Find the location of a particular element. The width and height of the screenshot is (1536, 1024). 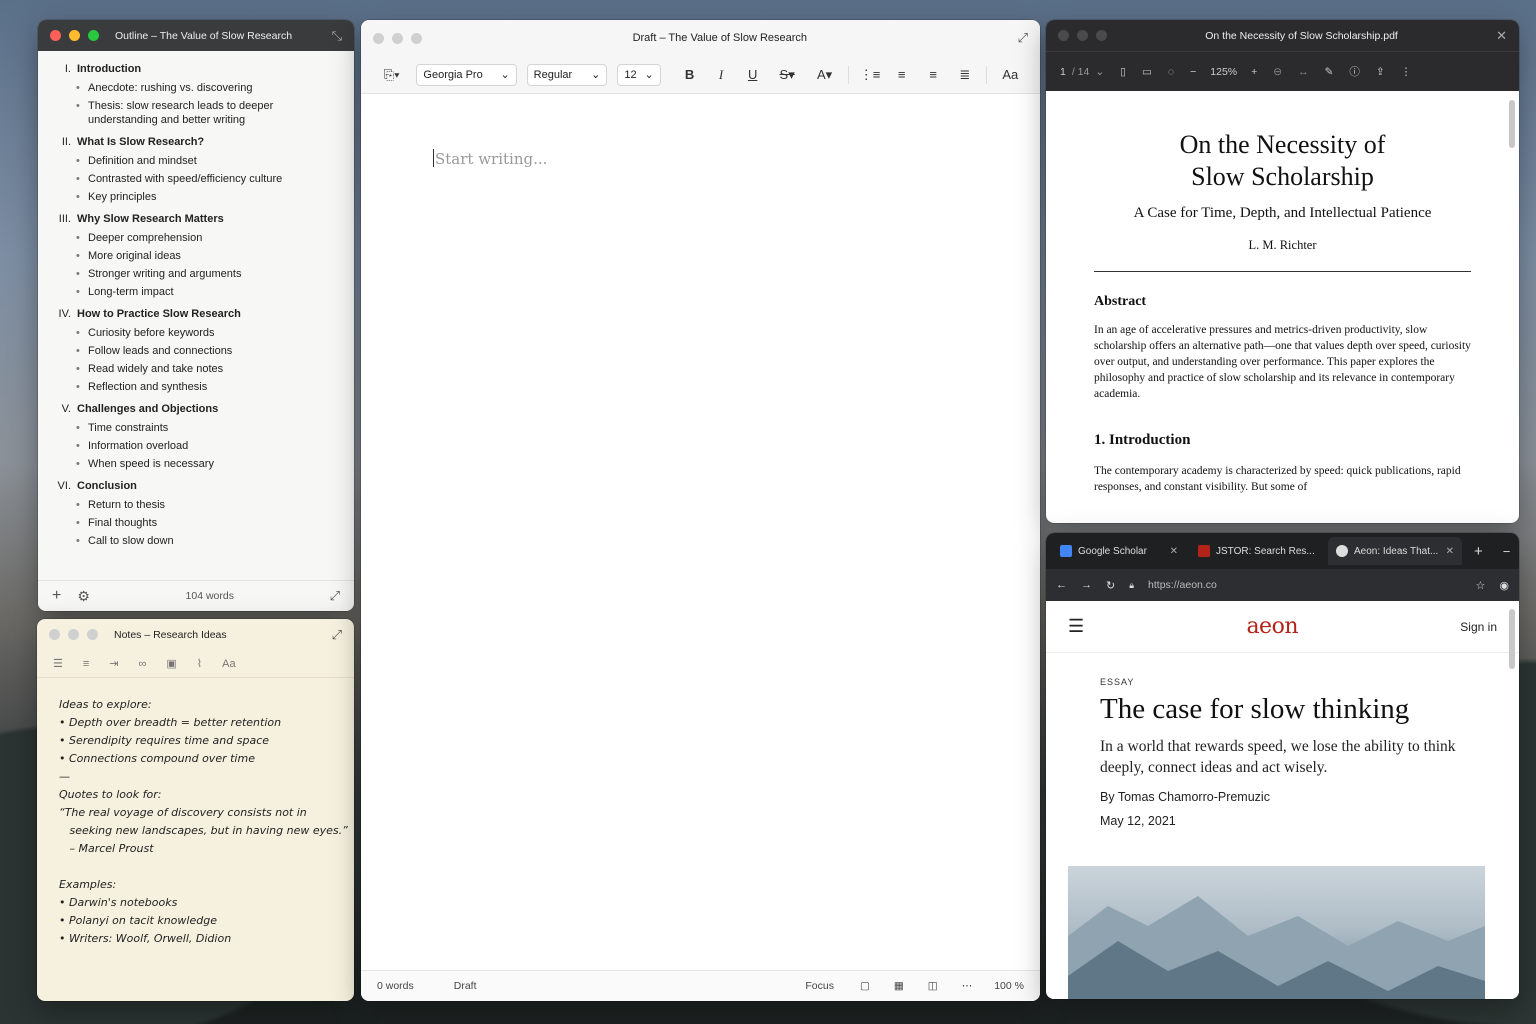

italic-icon: I is located at coordinates (721, 75).